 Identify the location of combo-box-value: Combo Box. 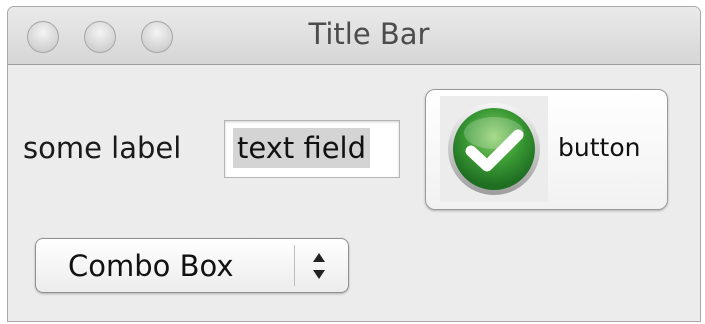
(151, 266).